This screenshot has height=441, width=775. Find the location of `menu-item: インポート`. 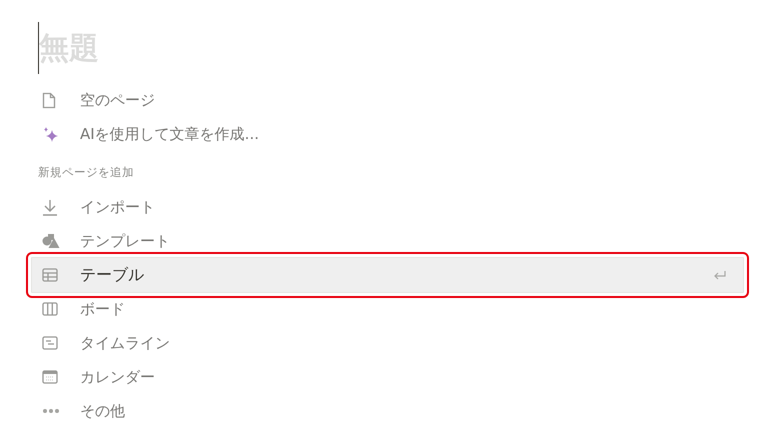

menu-item: インポート is located at coordinates (387, 207).